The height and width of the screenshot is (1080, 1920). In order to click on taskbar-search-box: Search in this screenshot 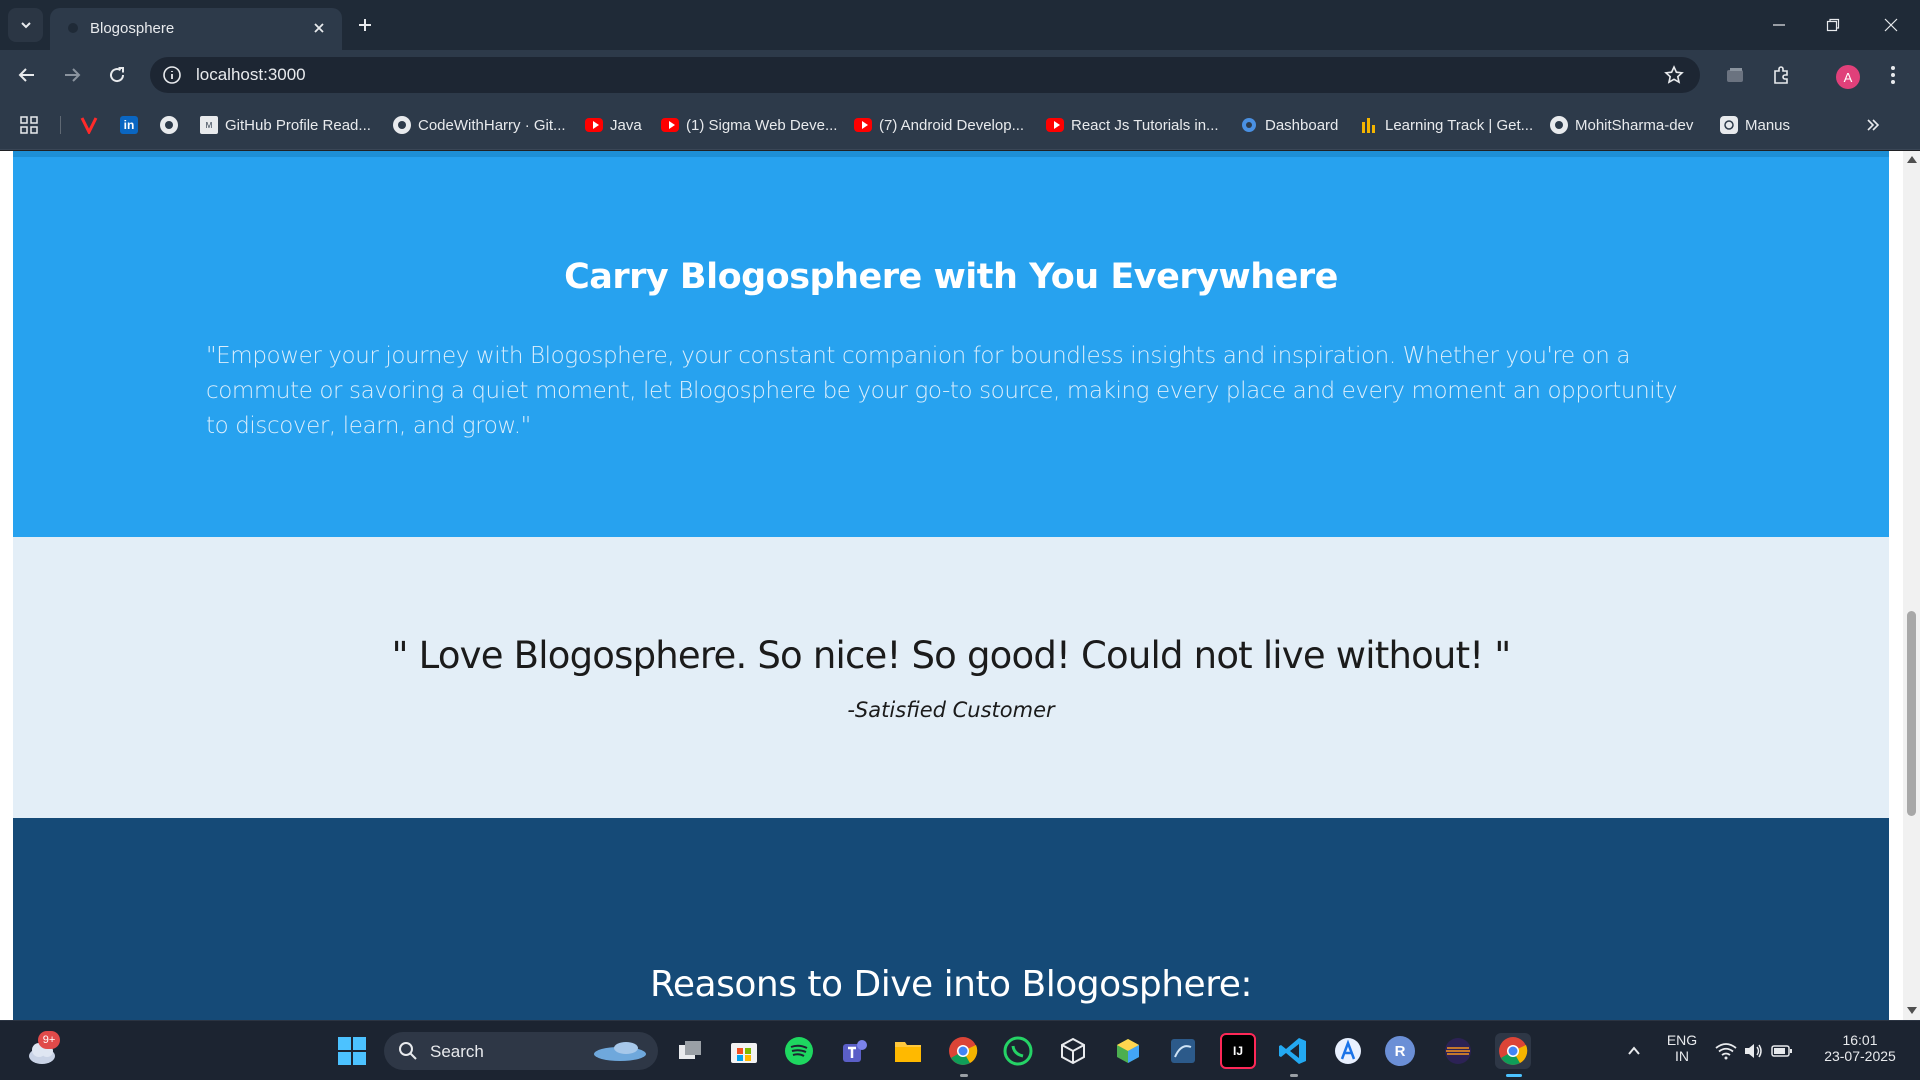, I will do `click(521, 1051)`.